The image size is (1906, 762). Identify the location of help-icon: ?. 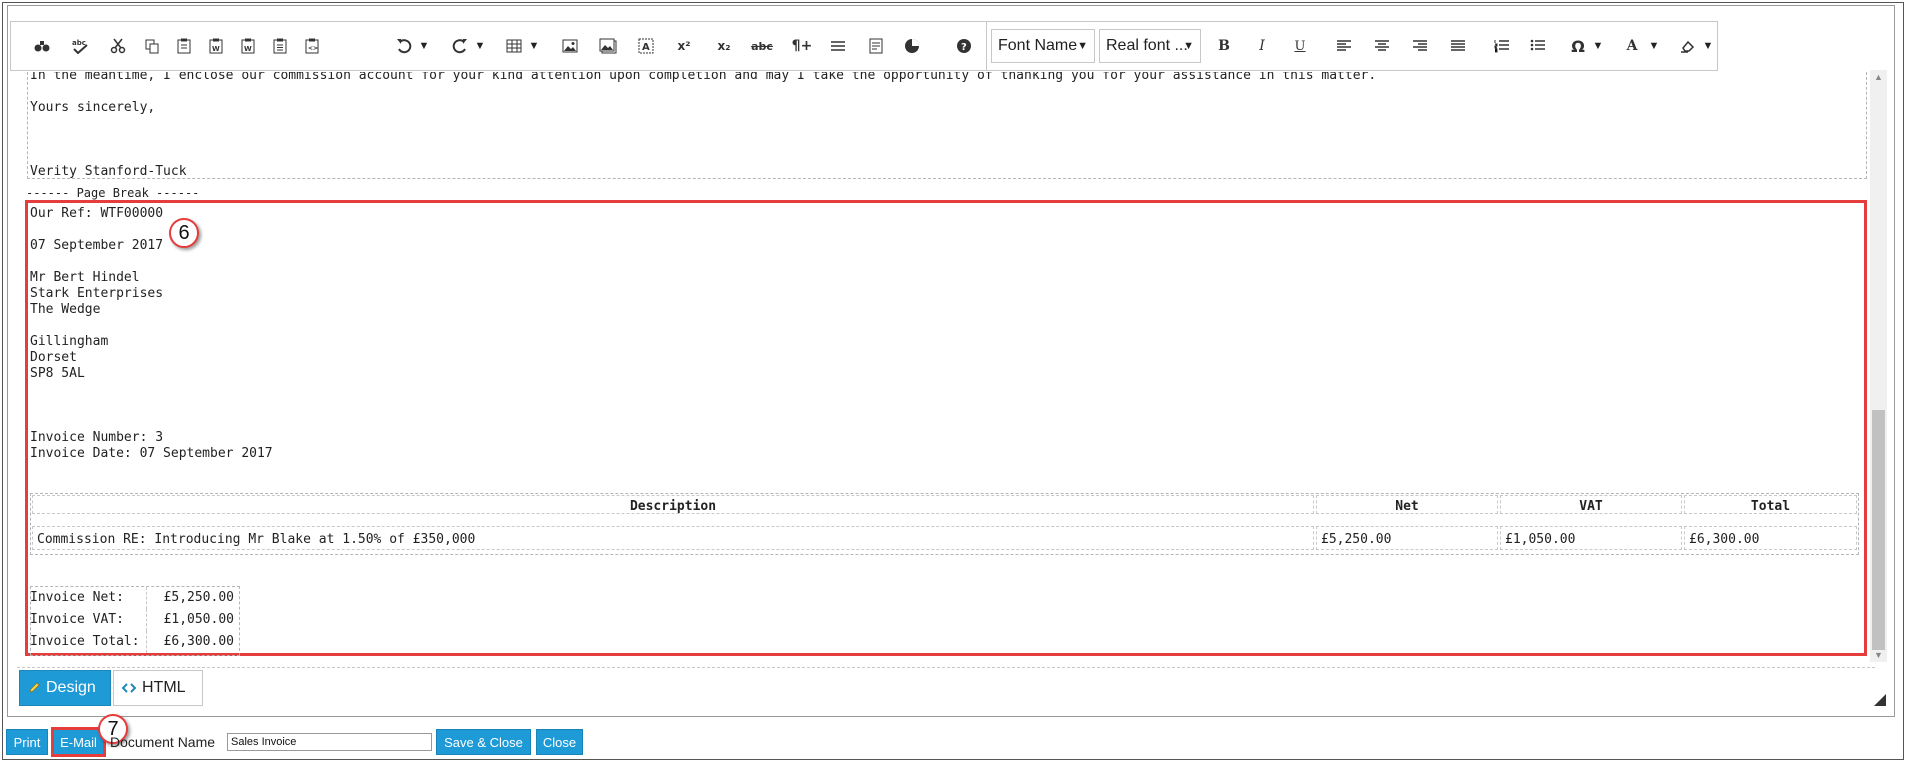
(964, 46).